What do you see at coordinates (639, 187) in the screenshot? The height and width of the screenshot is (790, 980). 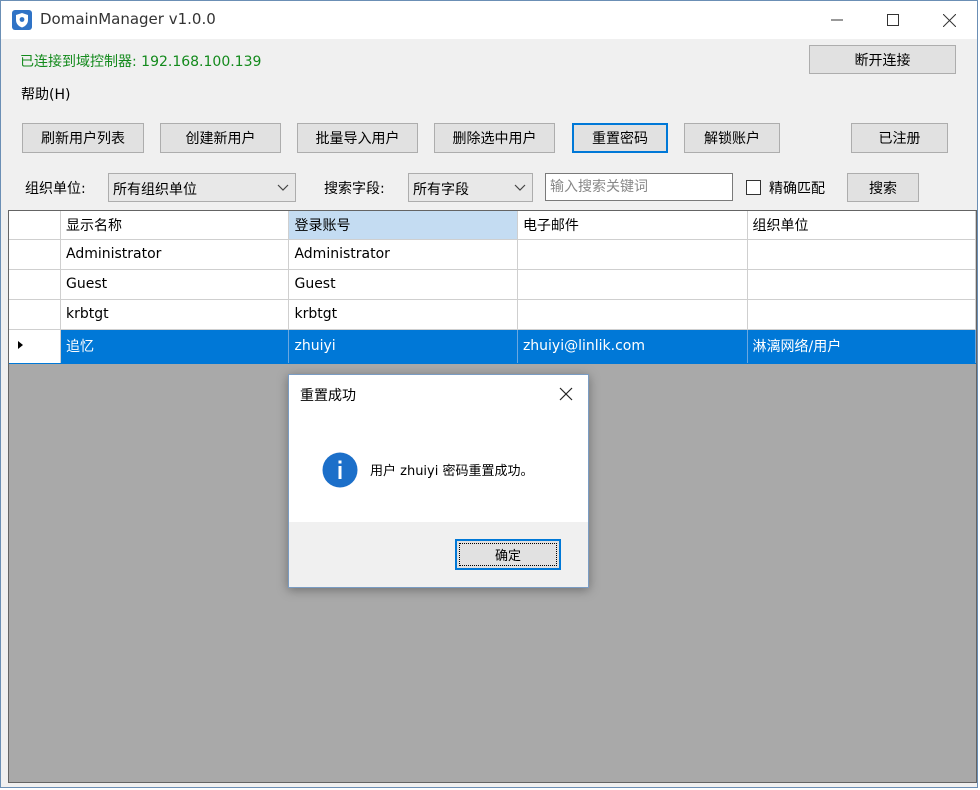 I see `search-input` at bounding box center [639, 187].